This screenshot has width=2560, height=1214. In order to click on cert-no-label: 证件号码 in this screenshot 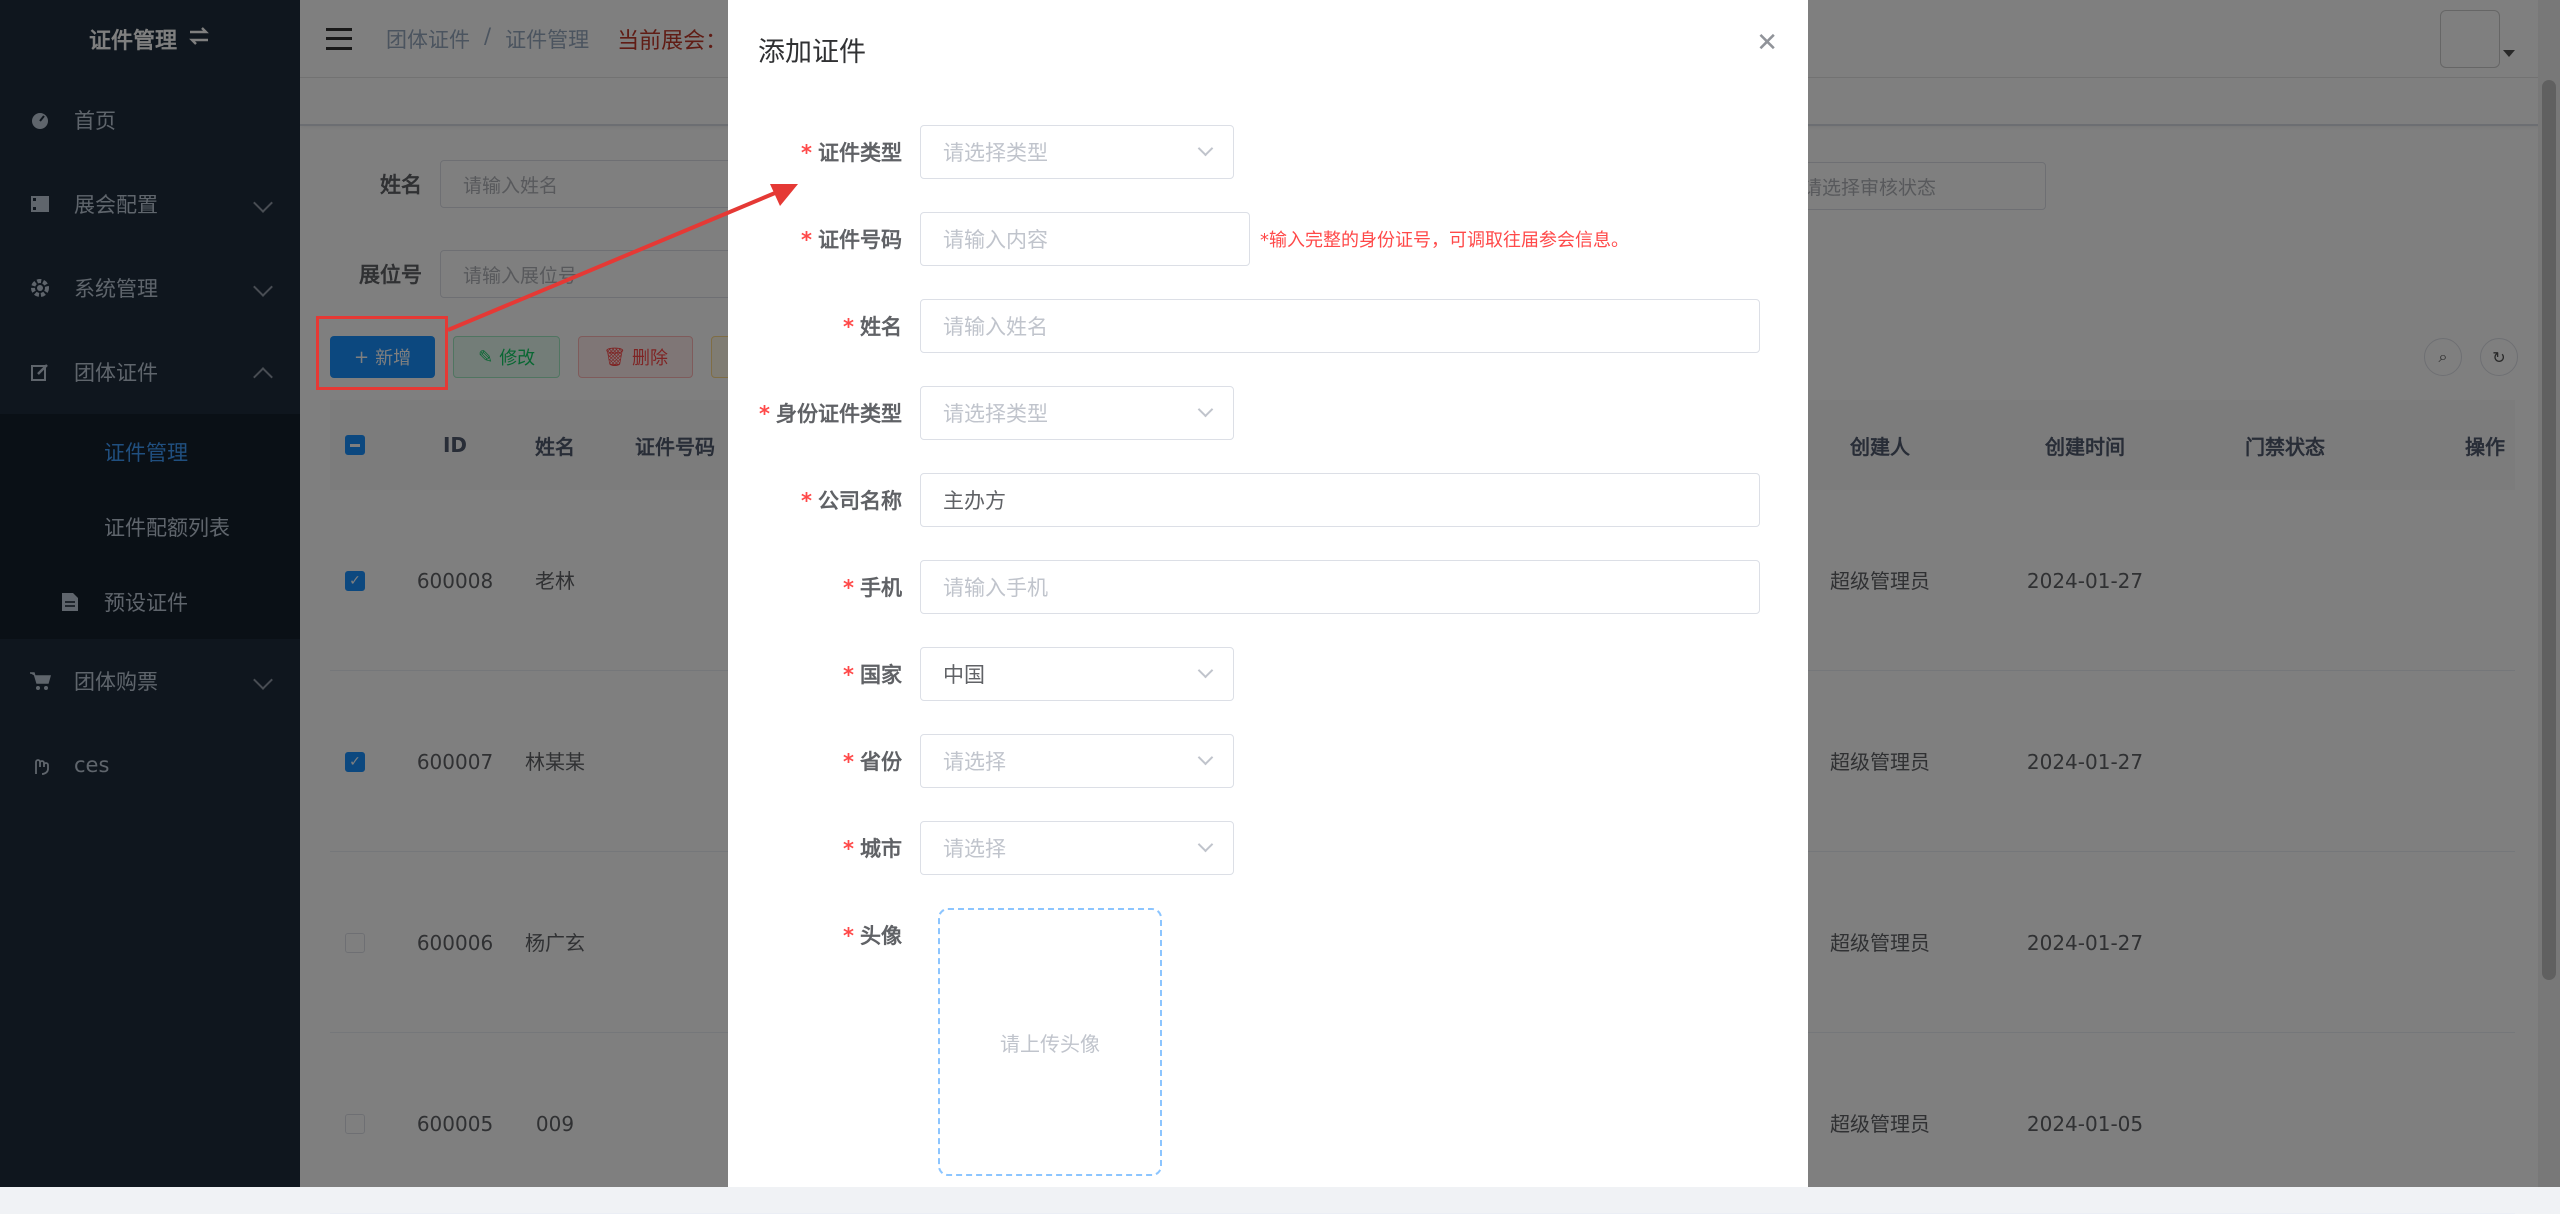, I will do `click(860, 240)`.